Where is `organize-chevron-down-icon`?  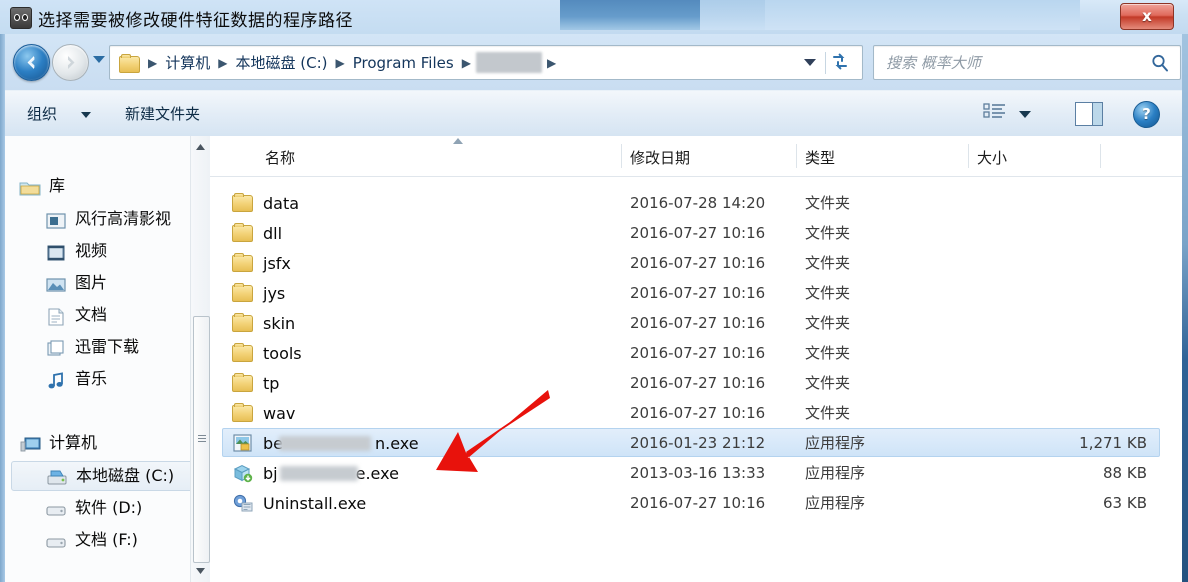
organize-chevron-down-icon is located at coordinates (86, 115).